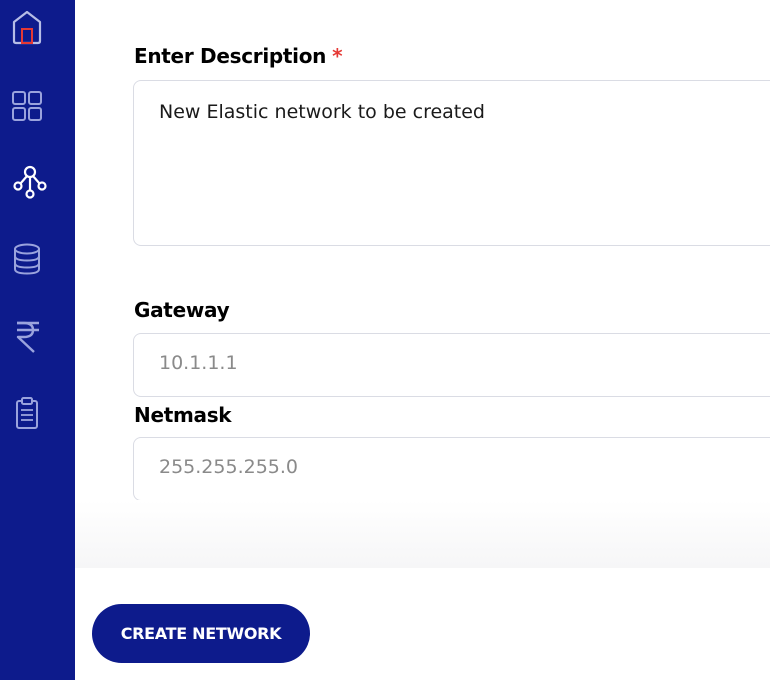 This screenshot has width=770, height=680. What do you see at coordinates (451, 365) in the screenshot?
I see `gateway-input: 10.1.1.1` at bounding box center [451, 365].